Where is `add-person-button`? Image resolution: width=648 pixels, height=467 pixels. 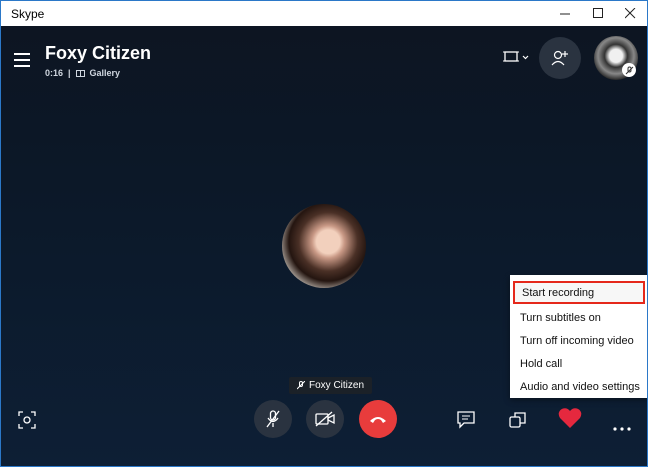 add-person-button is located at coordinates (560, 58).